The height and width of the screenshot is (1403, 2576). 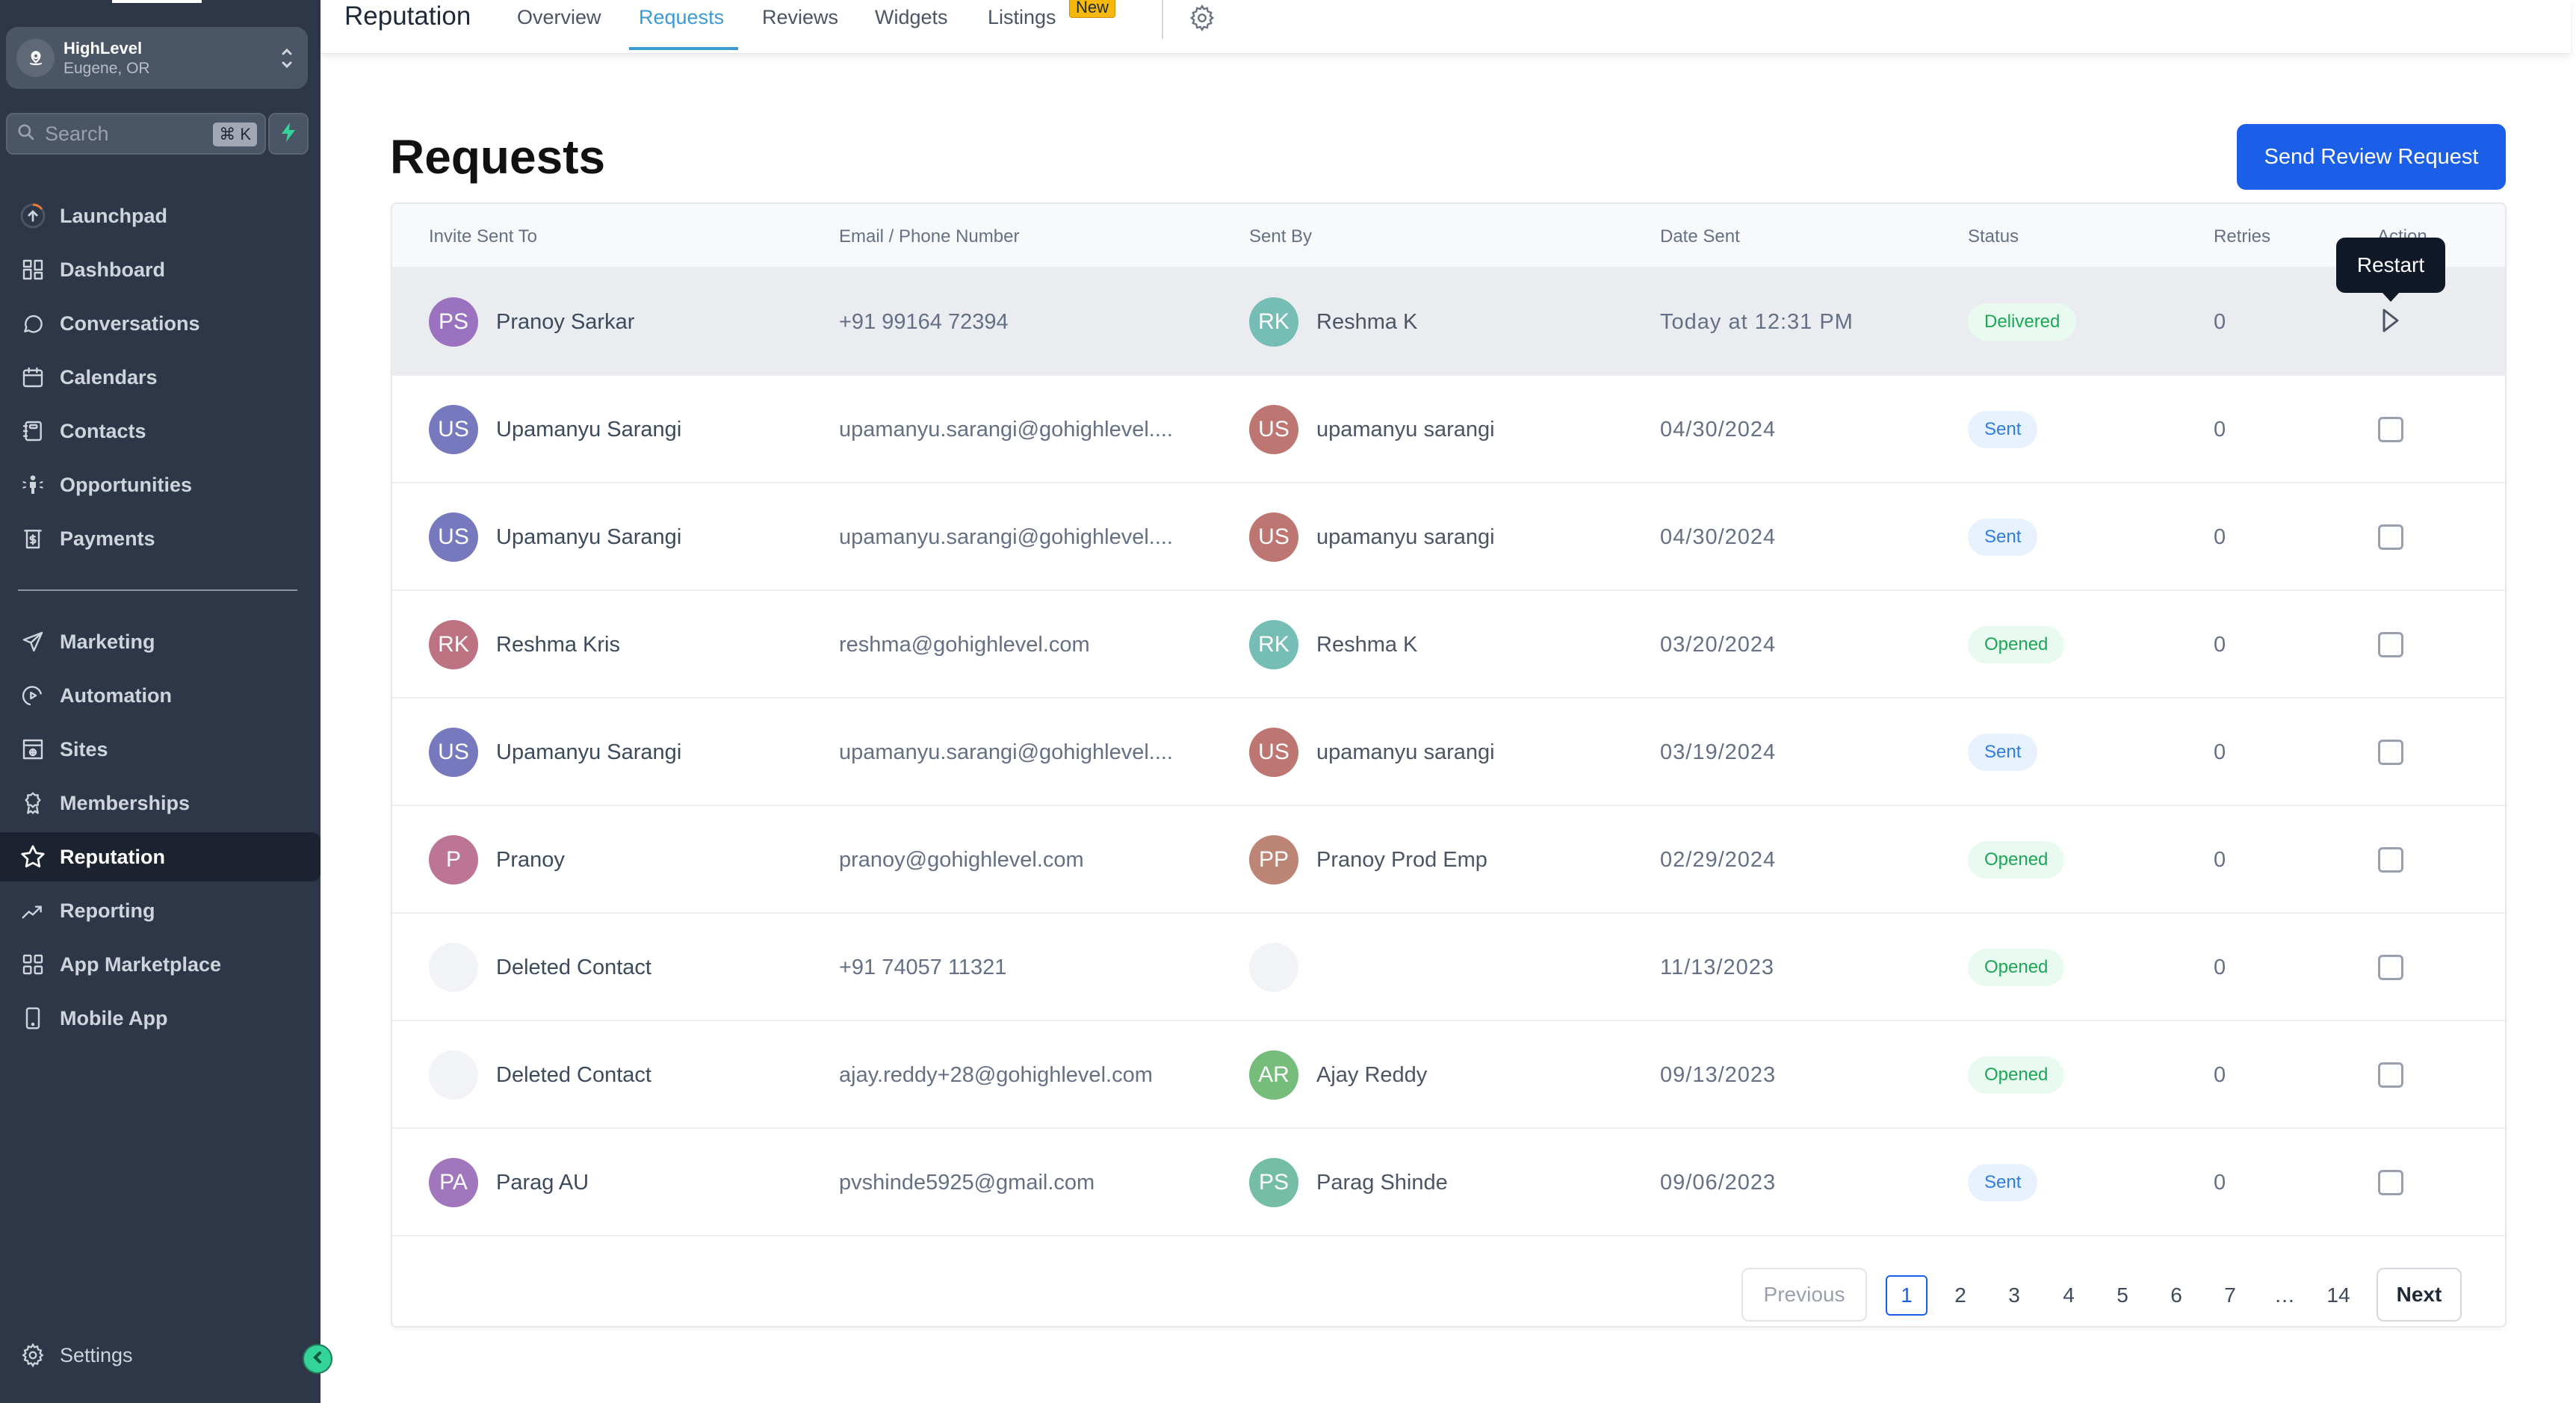 I want to click on sidebar-item-dashboard: Dashboard, so click(x=160, y=270).